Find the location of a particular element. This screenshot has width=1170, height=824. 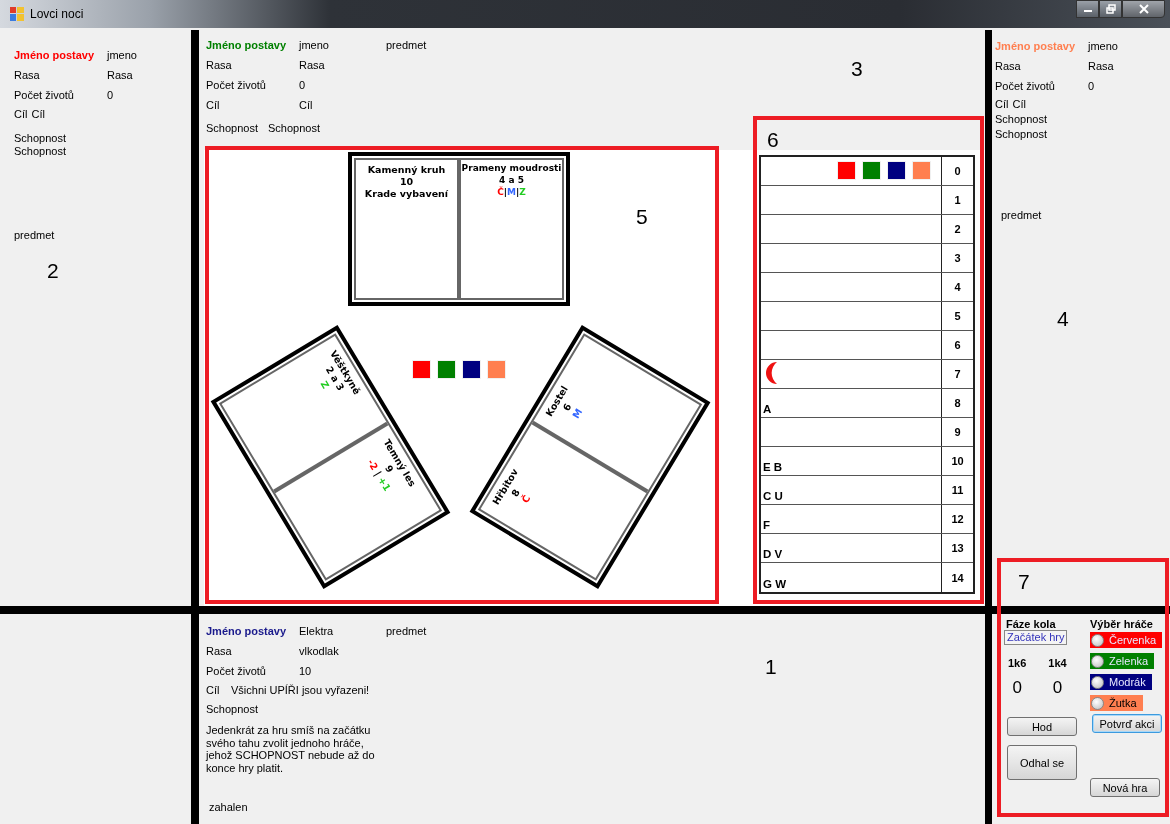

annotation-number: 3 is located at coordinates (857, 69).